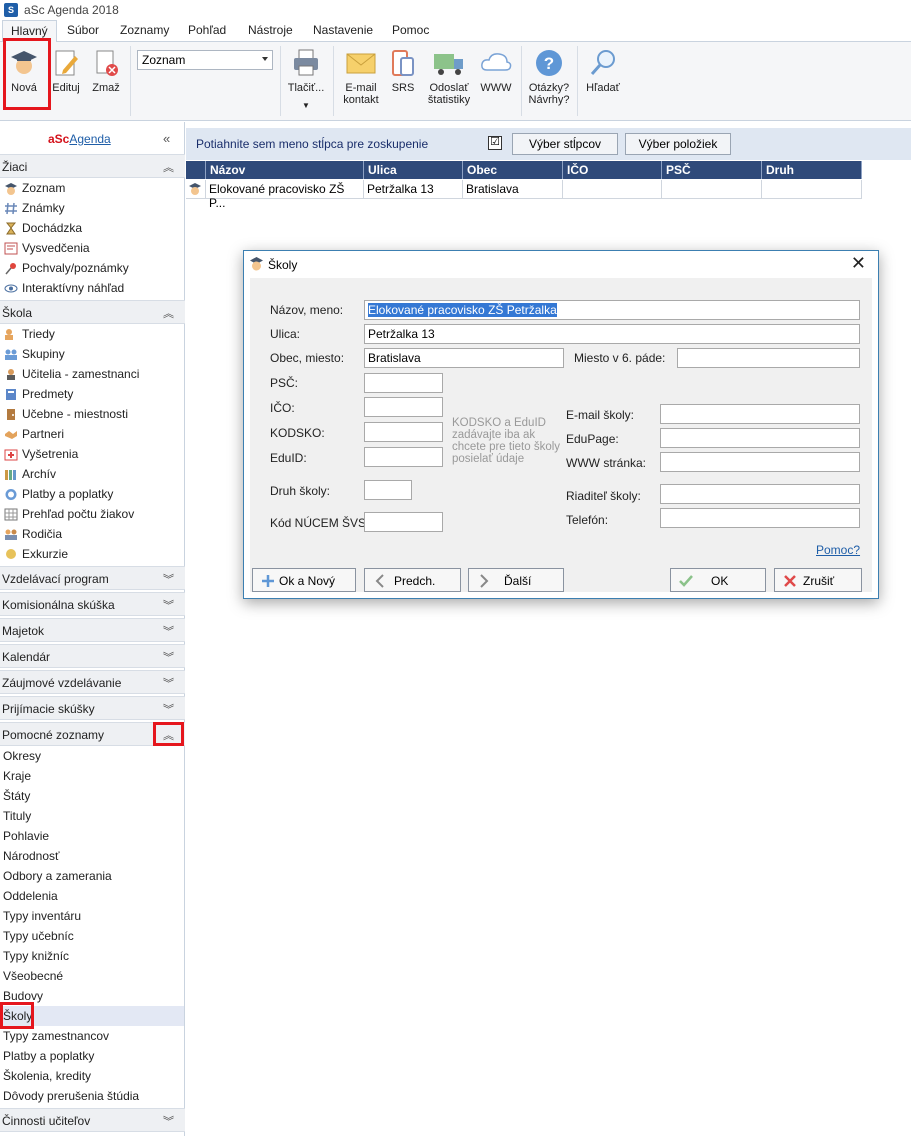 This screenshot has width=911, height=1136. Describe the element at coordinates (812, 189) in the screenshot. I see `cell-druh` at that location.